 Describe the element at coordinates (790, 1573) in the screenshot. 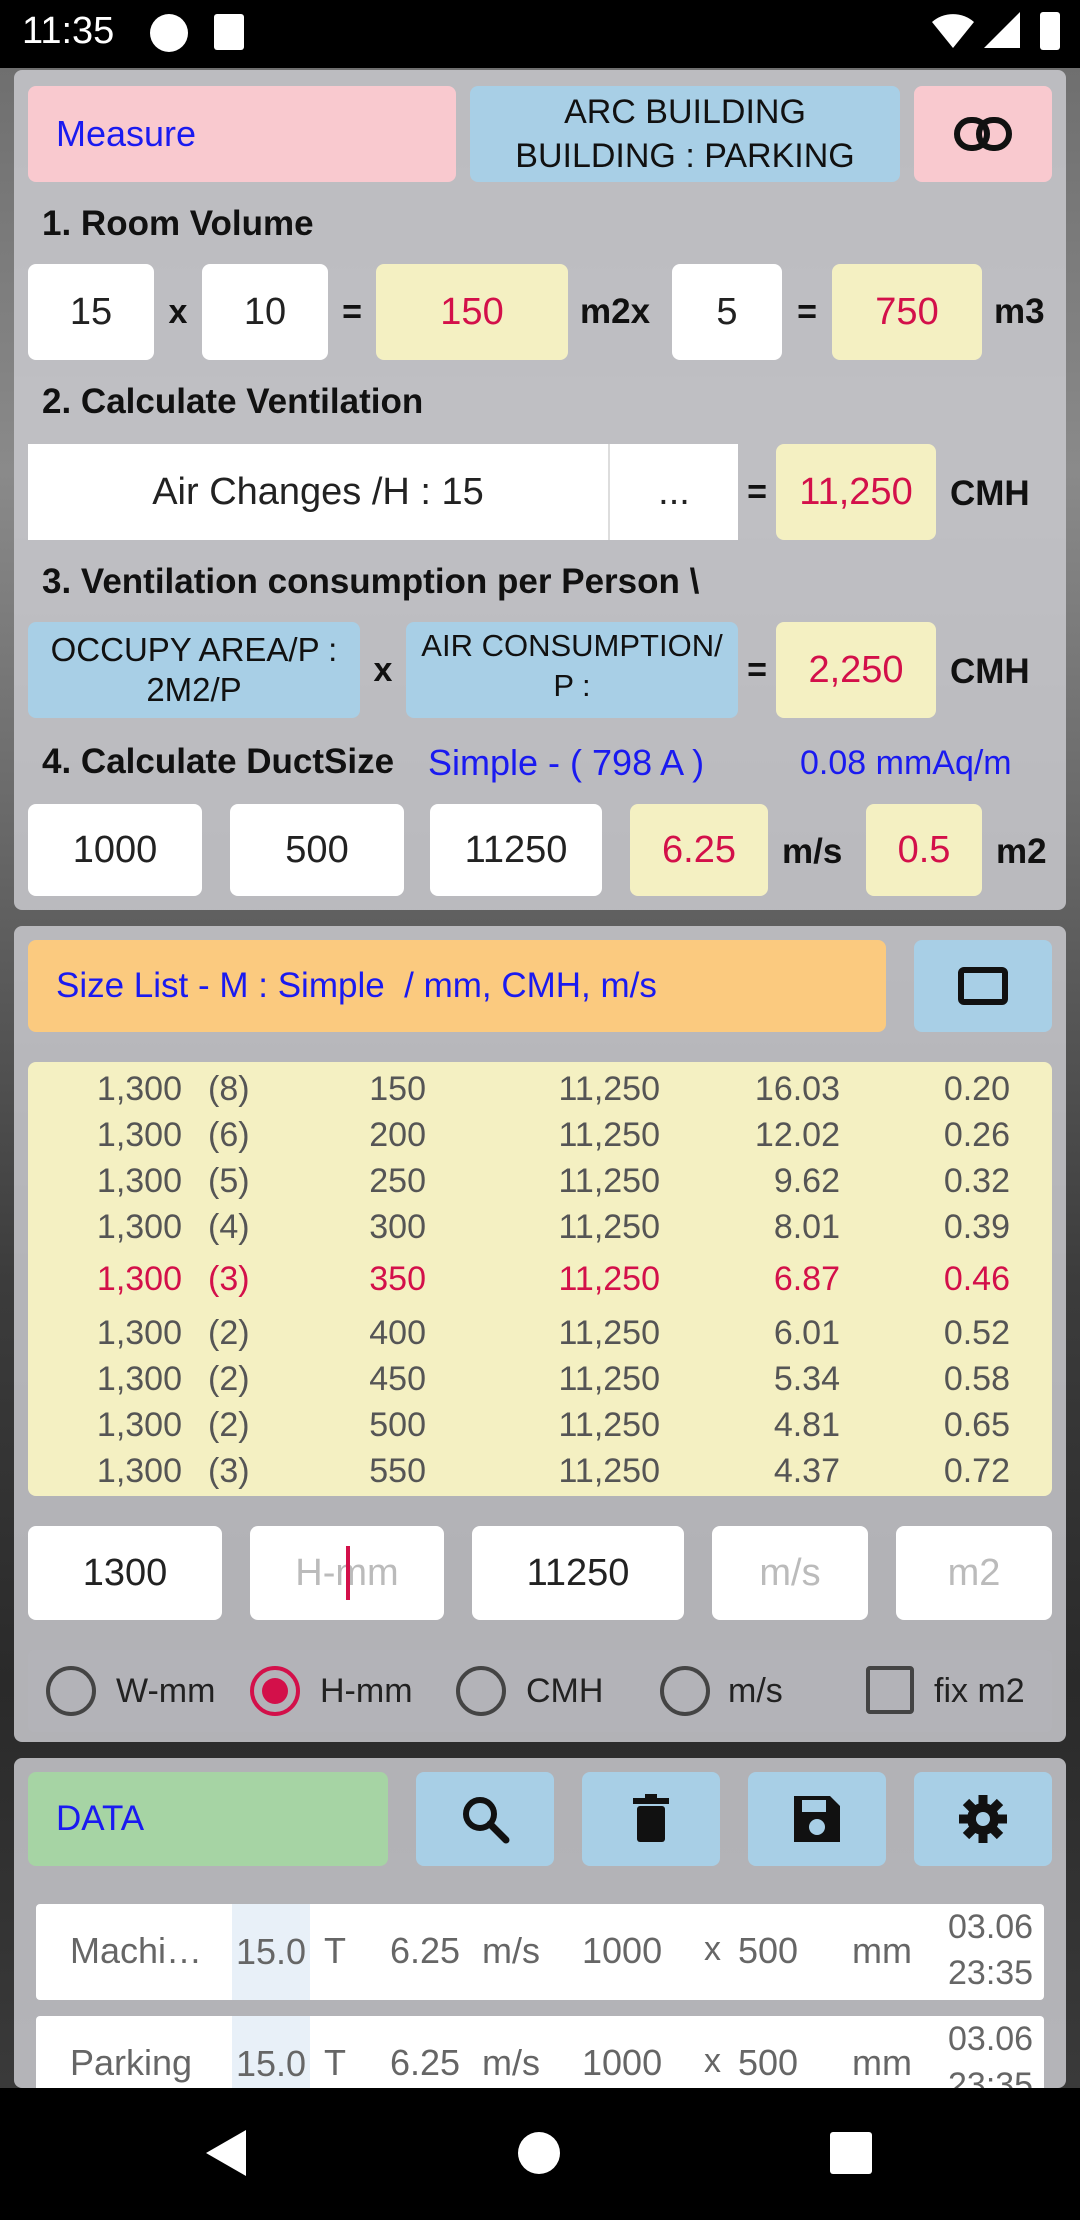

I see `filter-velocity-input: m/s` at that location.